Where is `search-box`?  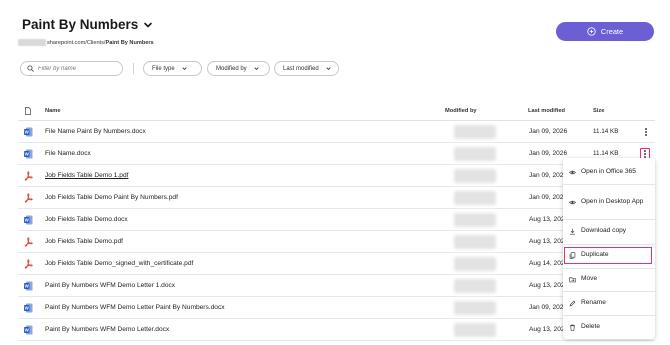
search-box is located at coordinates (71, 68).